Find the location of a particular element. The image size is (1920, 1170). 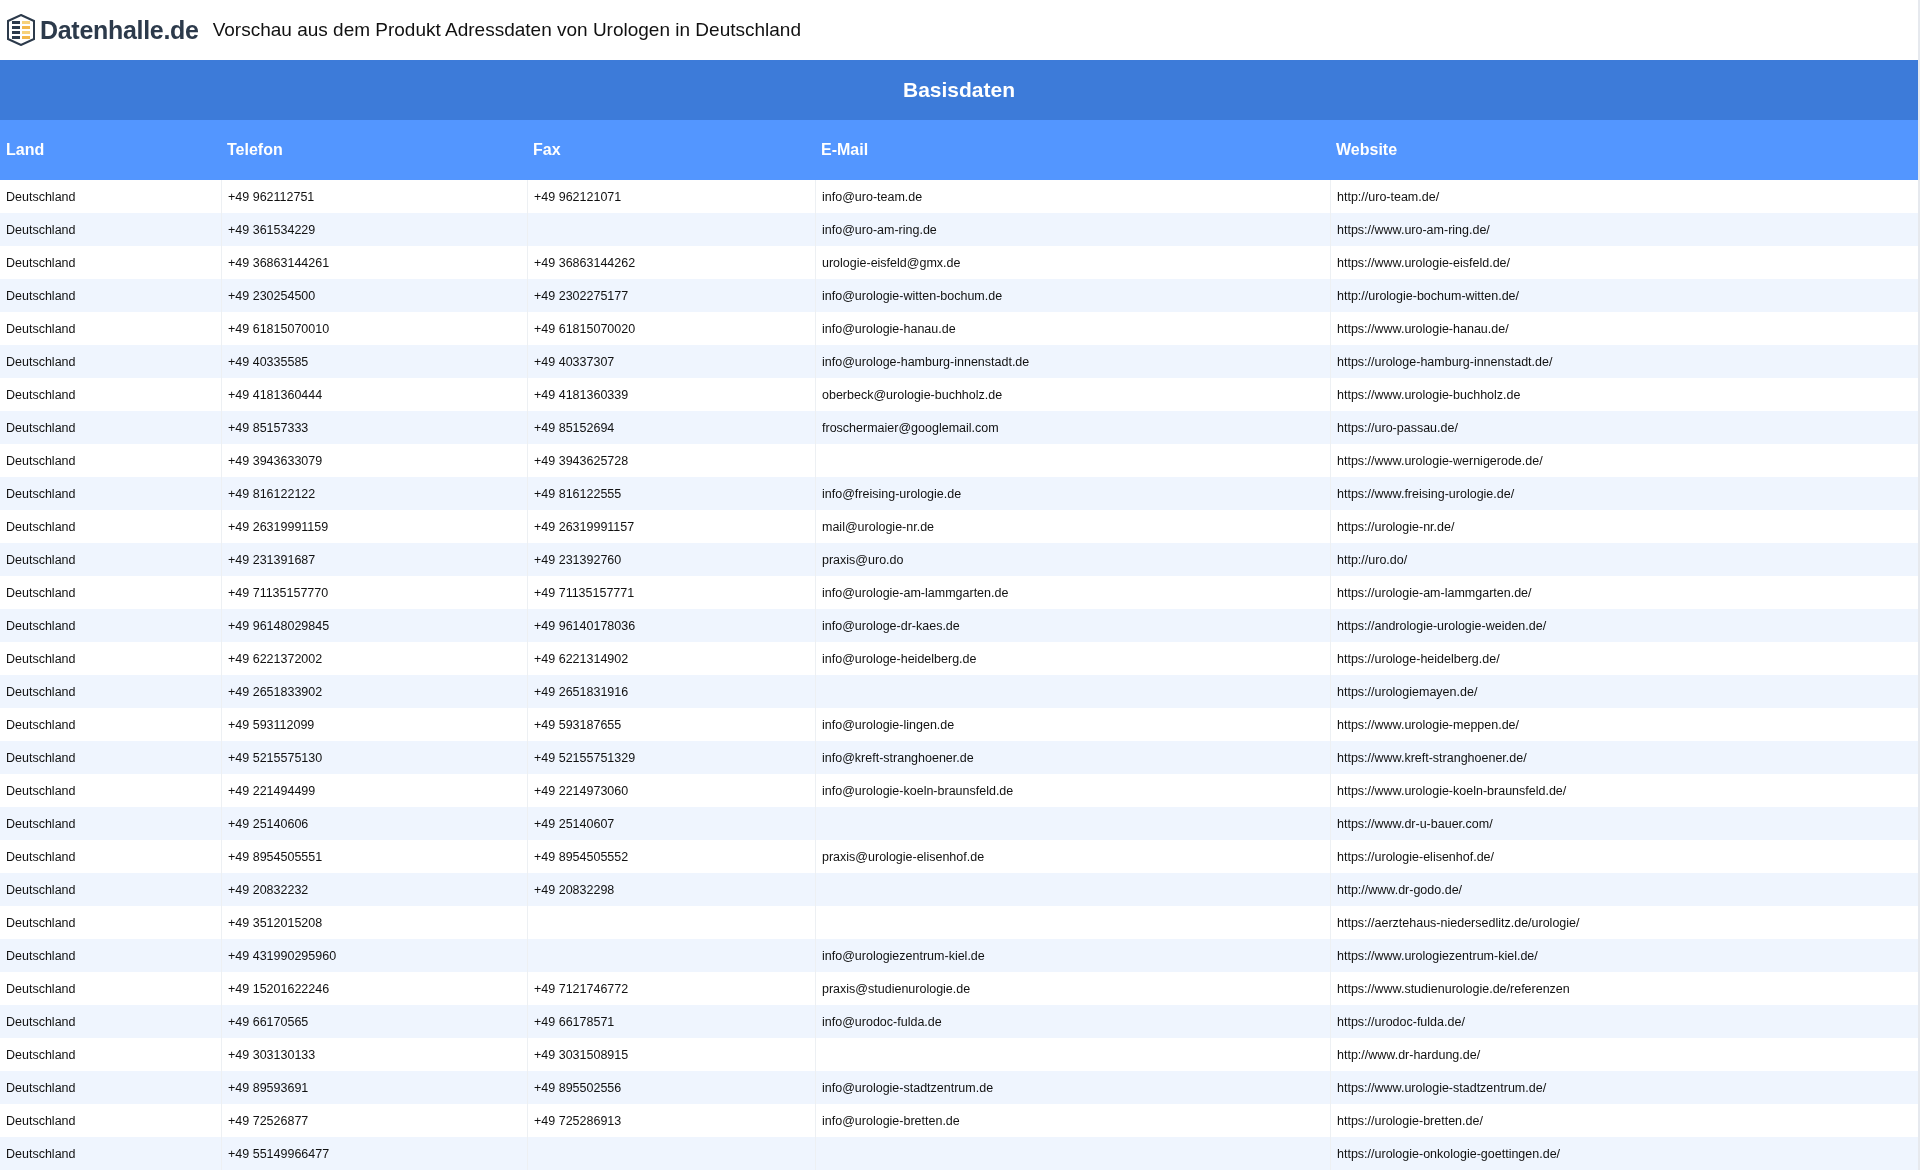

table-cell: http://urologie-bochum-witten.de/ is located at coordinates (1428, 295).